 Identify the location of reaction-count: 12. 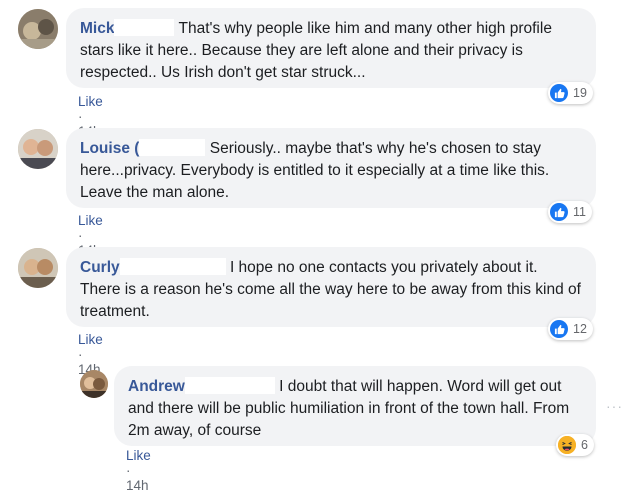
(570, 329).